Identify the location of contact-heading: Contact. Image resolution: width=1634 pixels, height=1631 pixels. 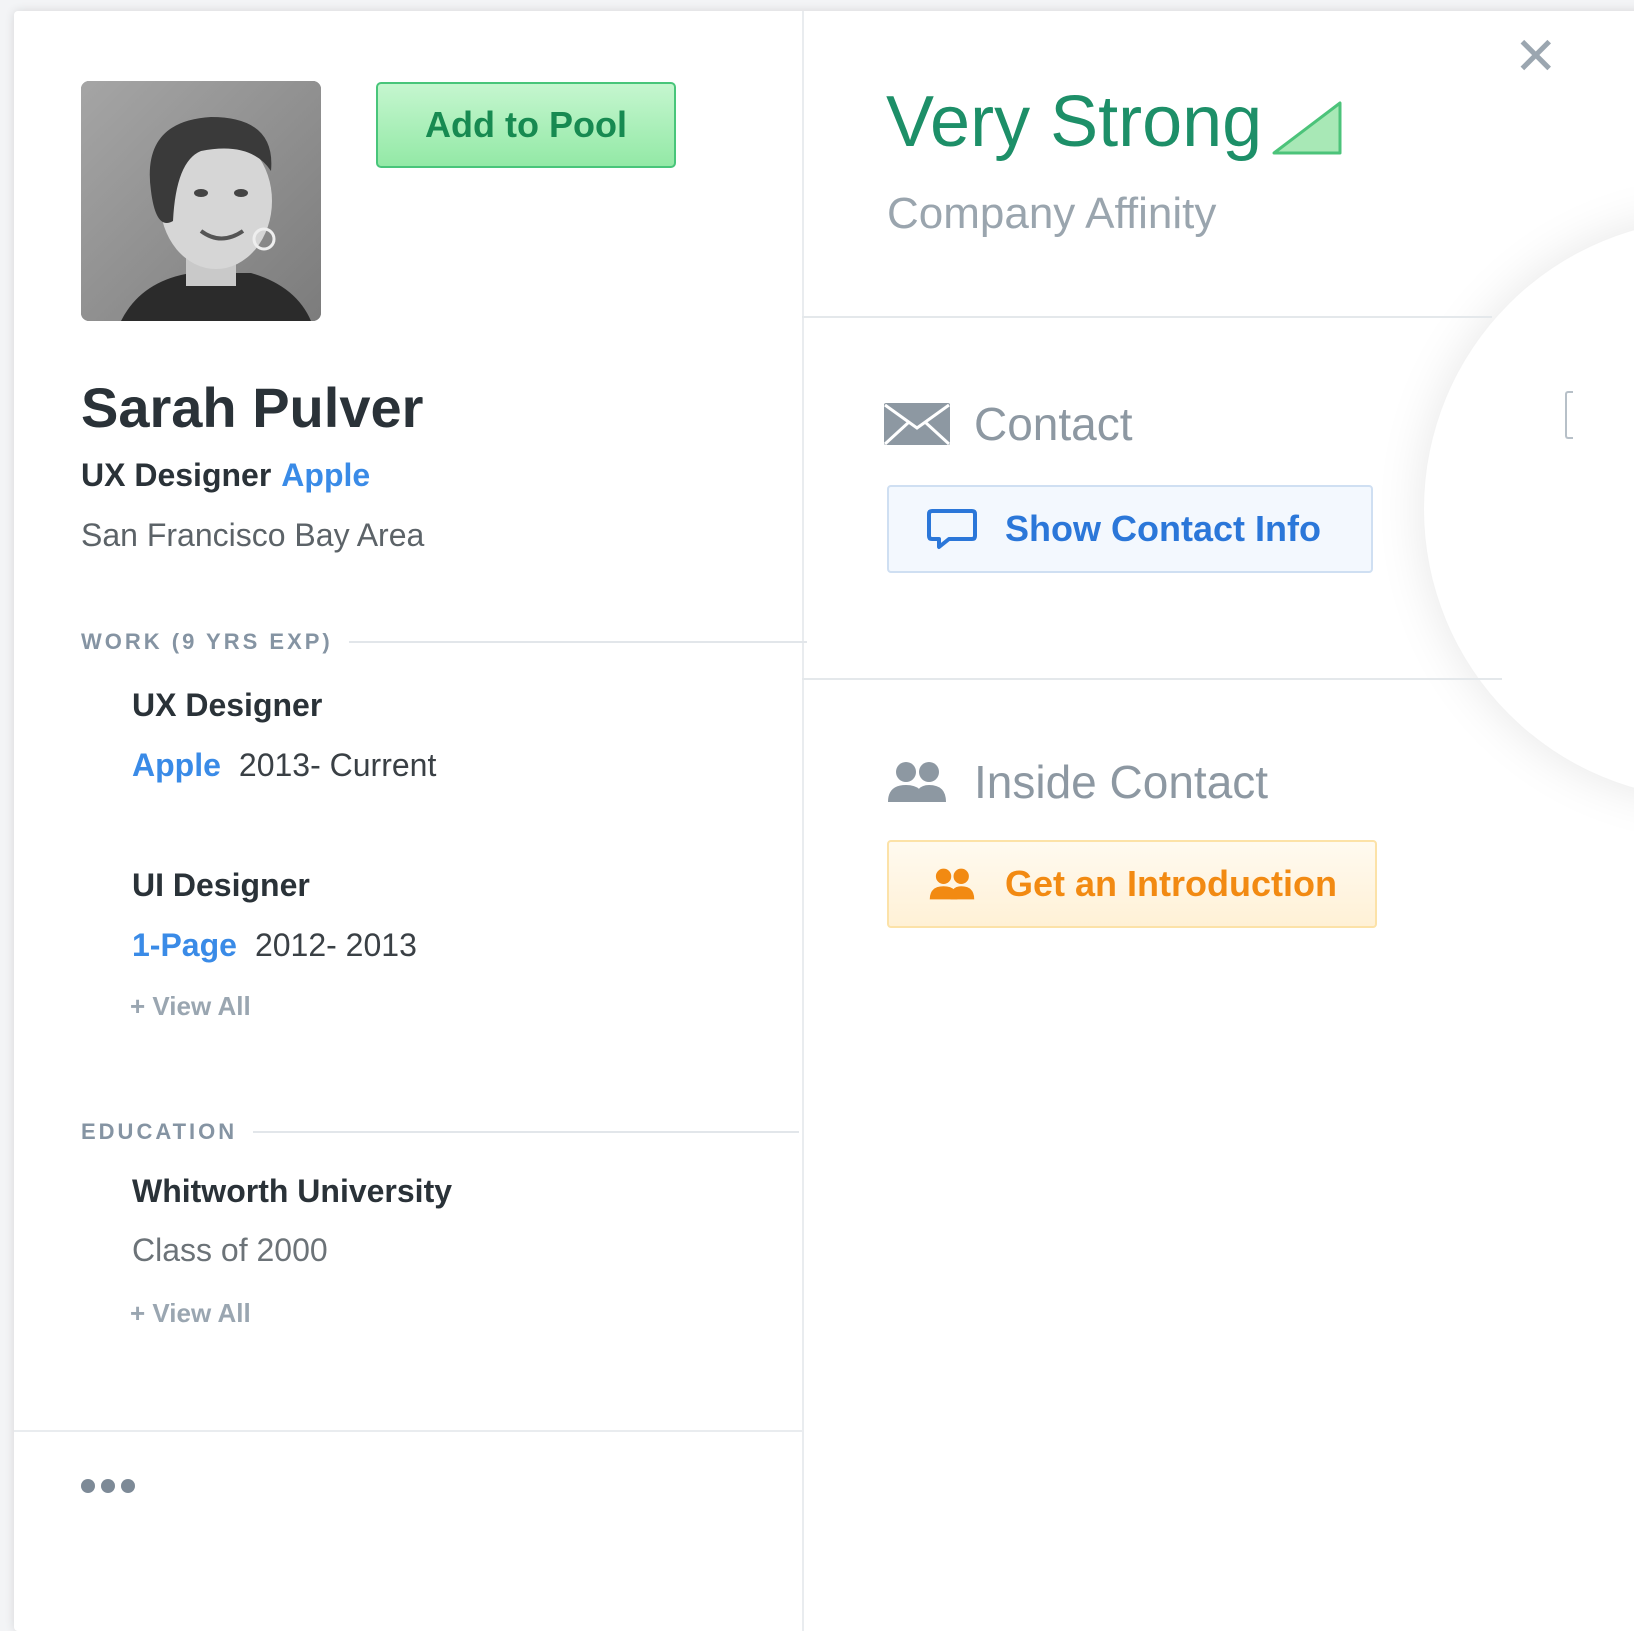
(1007, 424).